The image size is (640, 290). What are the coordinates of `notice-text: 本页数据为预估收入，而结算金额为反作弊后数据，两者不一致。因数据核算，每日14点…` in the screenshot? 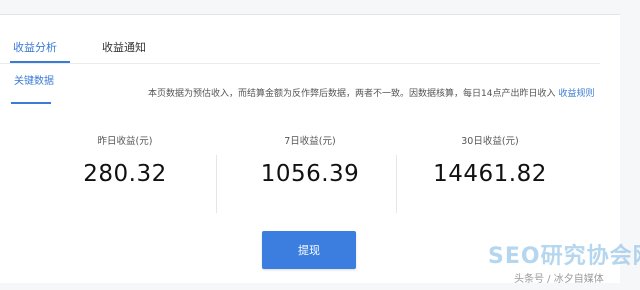 It's located at (371, 92).